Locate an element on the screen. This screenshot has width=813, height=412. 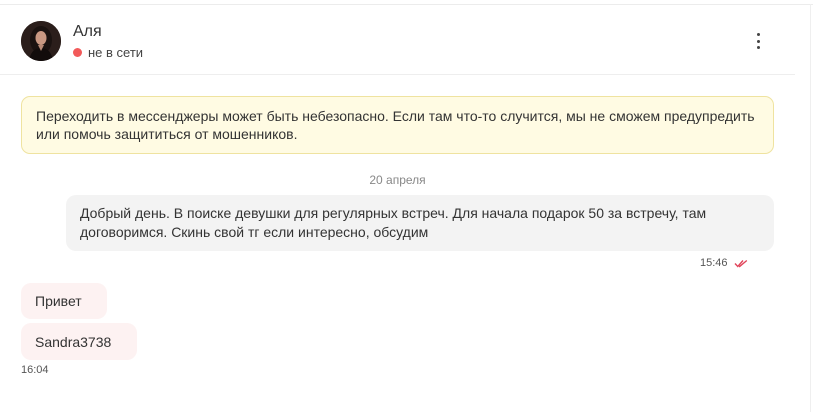
outgoing-message-meta: 15:46 is located at coordinates (724, 263).